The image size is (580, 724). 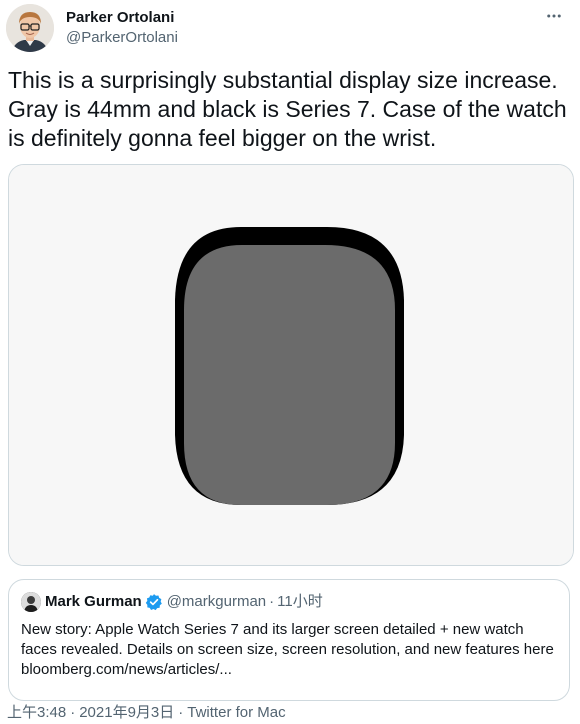 I want to click on author-names: Parker Ortolani @ParkerOrtolani, so click(x=122, y=28).